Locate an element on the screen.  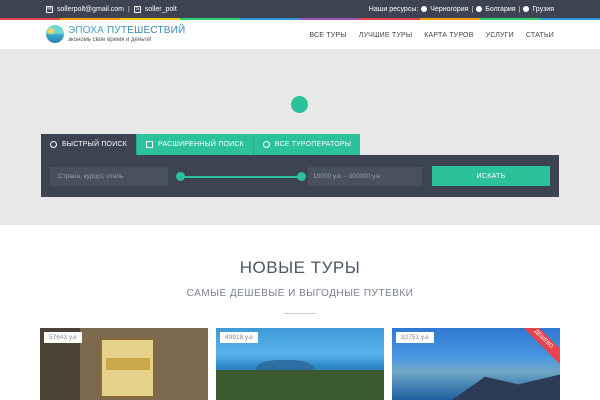
divider is located at coordinates (300, 313).